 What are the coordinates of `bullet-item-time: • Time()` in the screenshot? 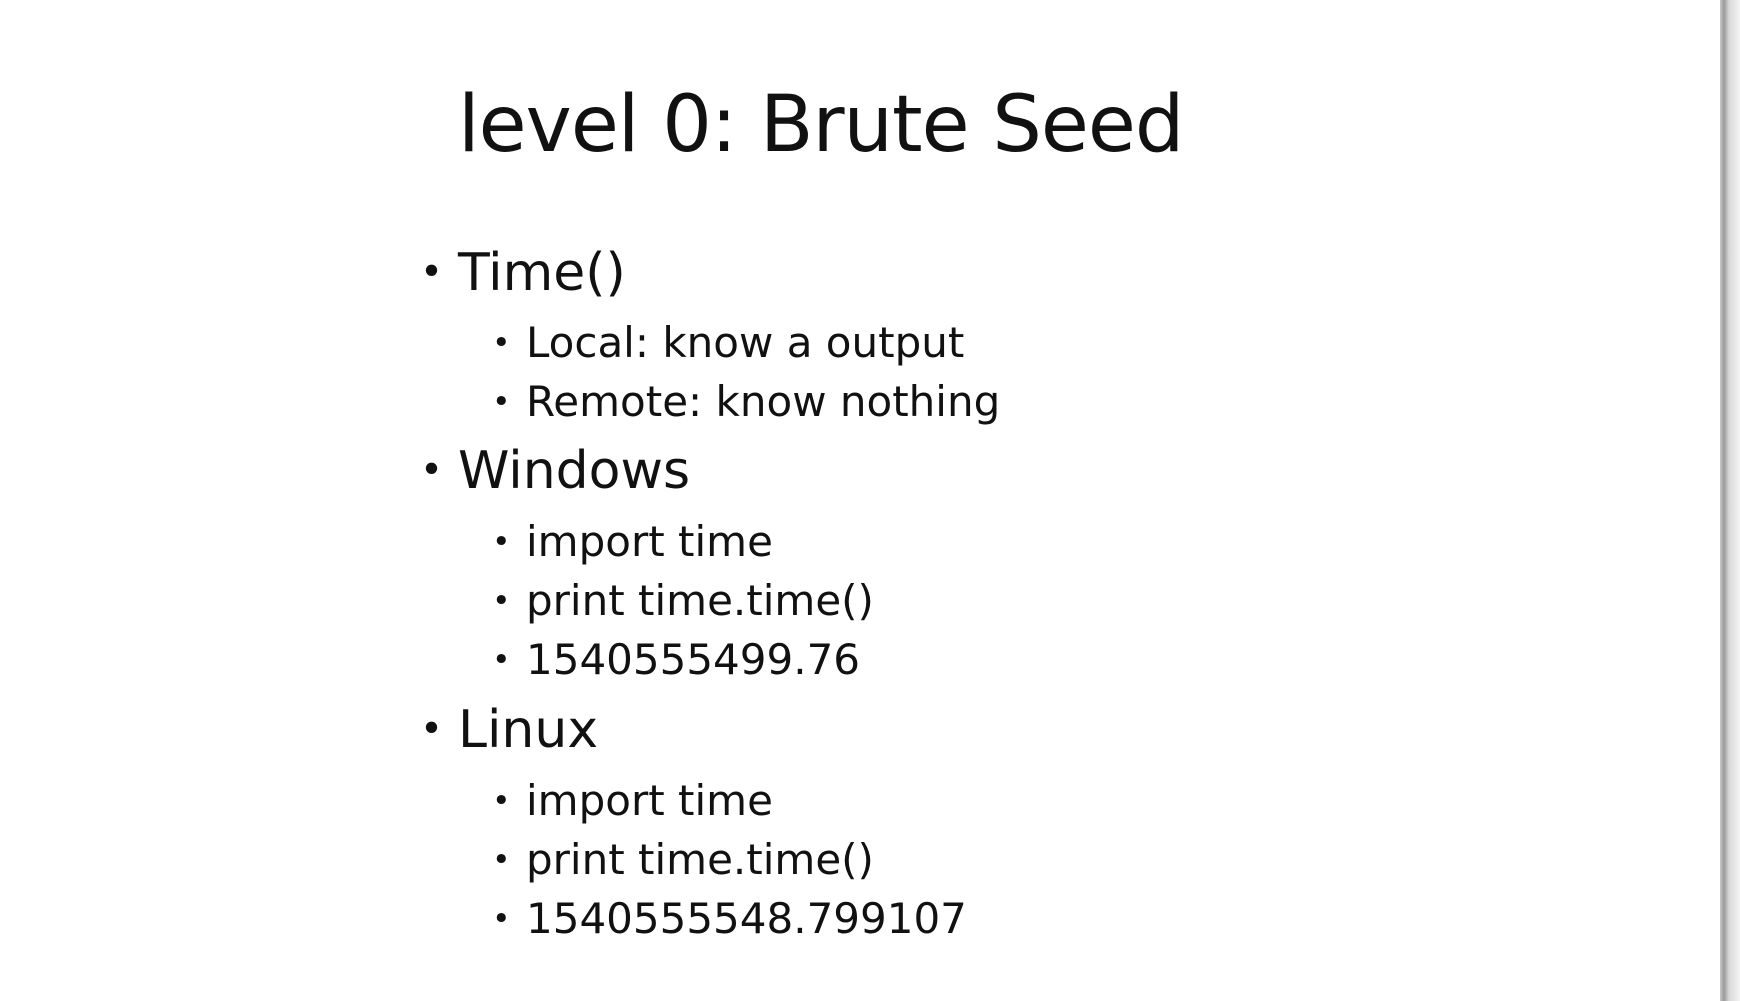 It's located at (523, 273).